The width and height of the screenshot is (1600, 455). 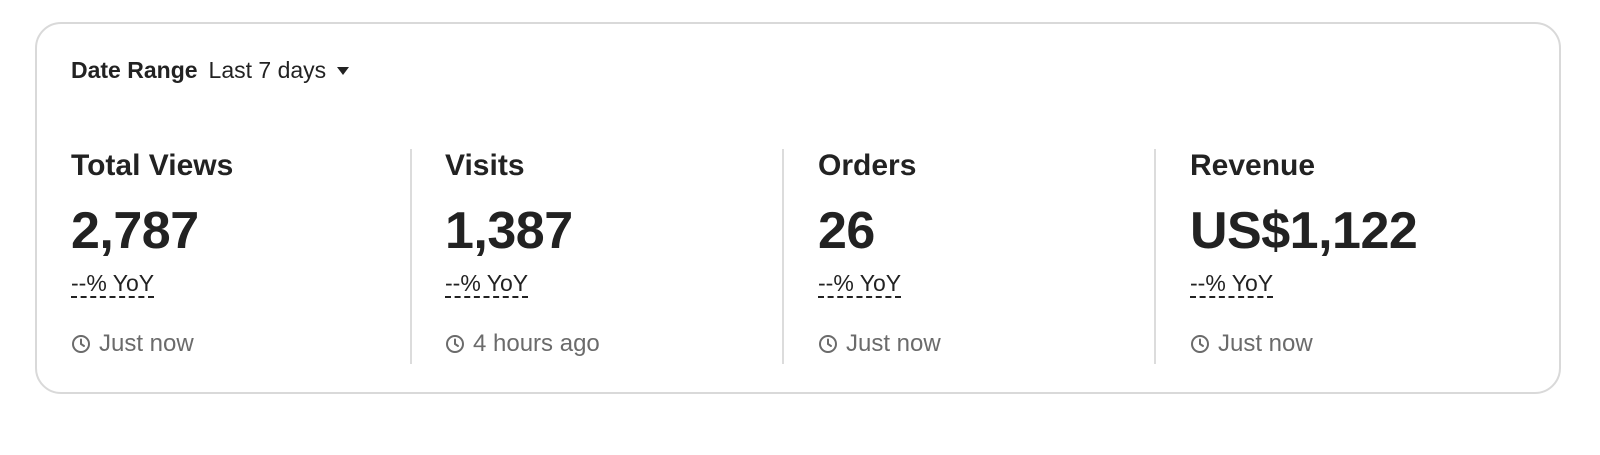 What do you see at coordinates (267, 69) in the screenshot?
I see `date-range-value: Last 7 days` at bounding box center [267, 69].